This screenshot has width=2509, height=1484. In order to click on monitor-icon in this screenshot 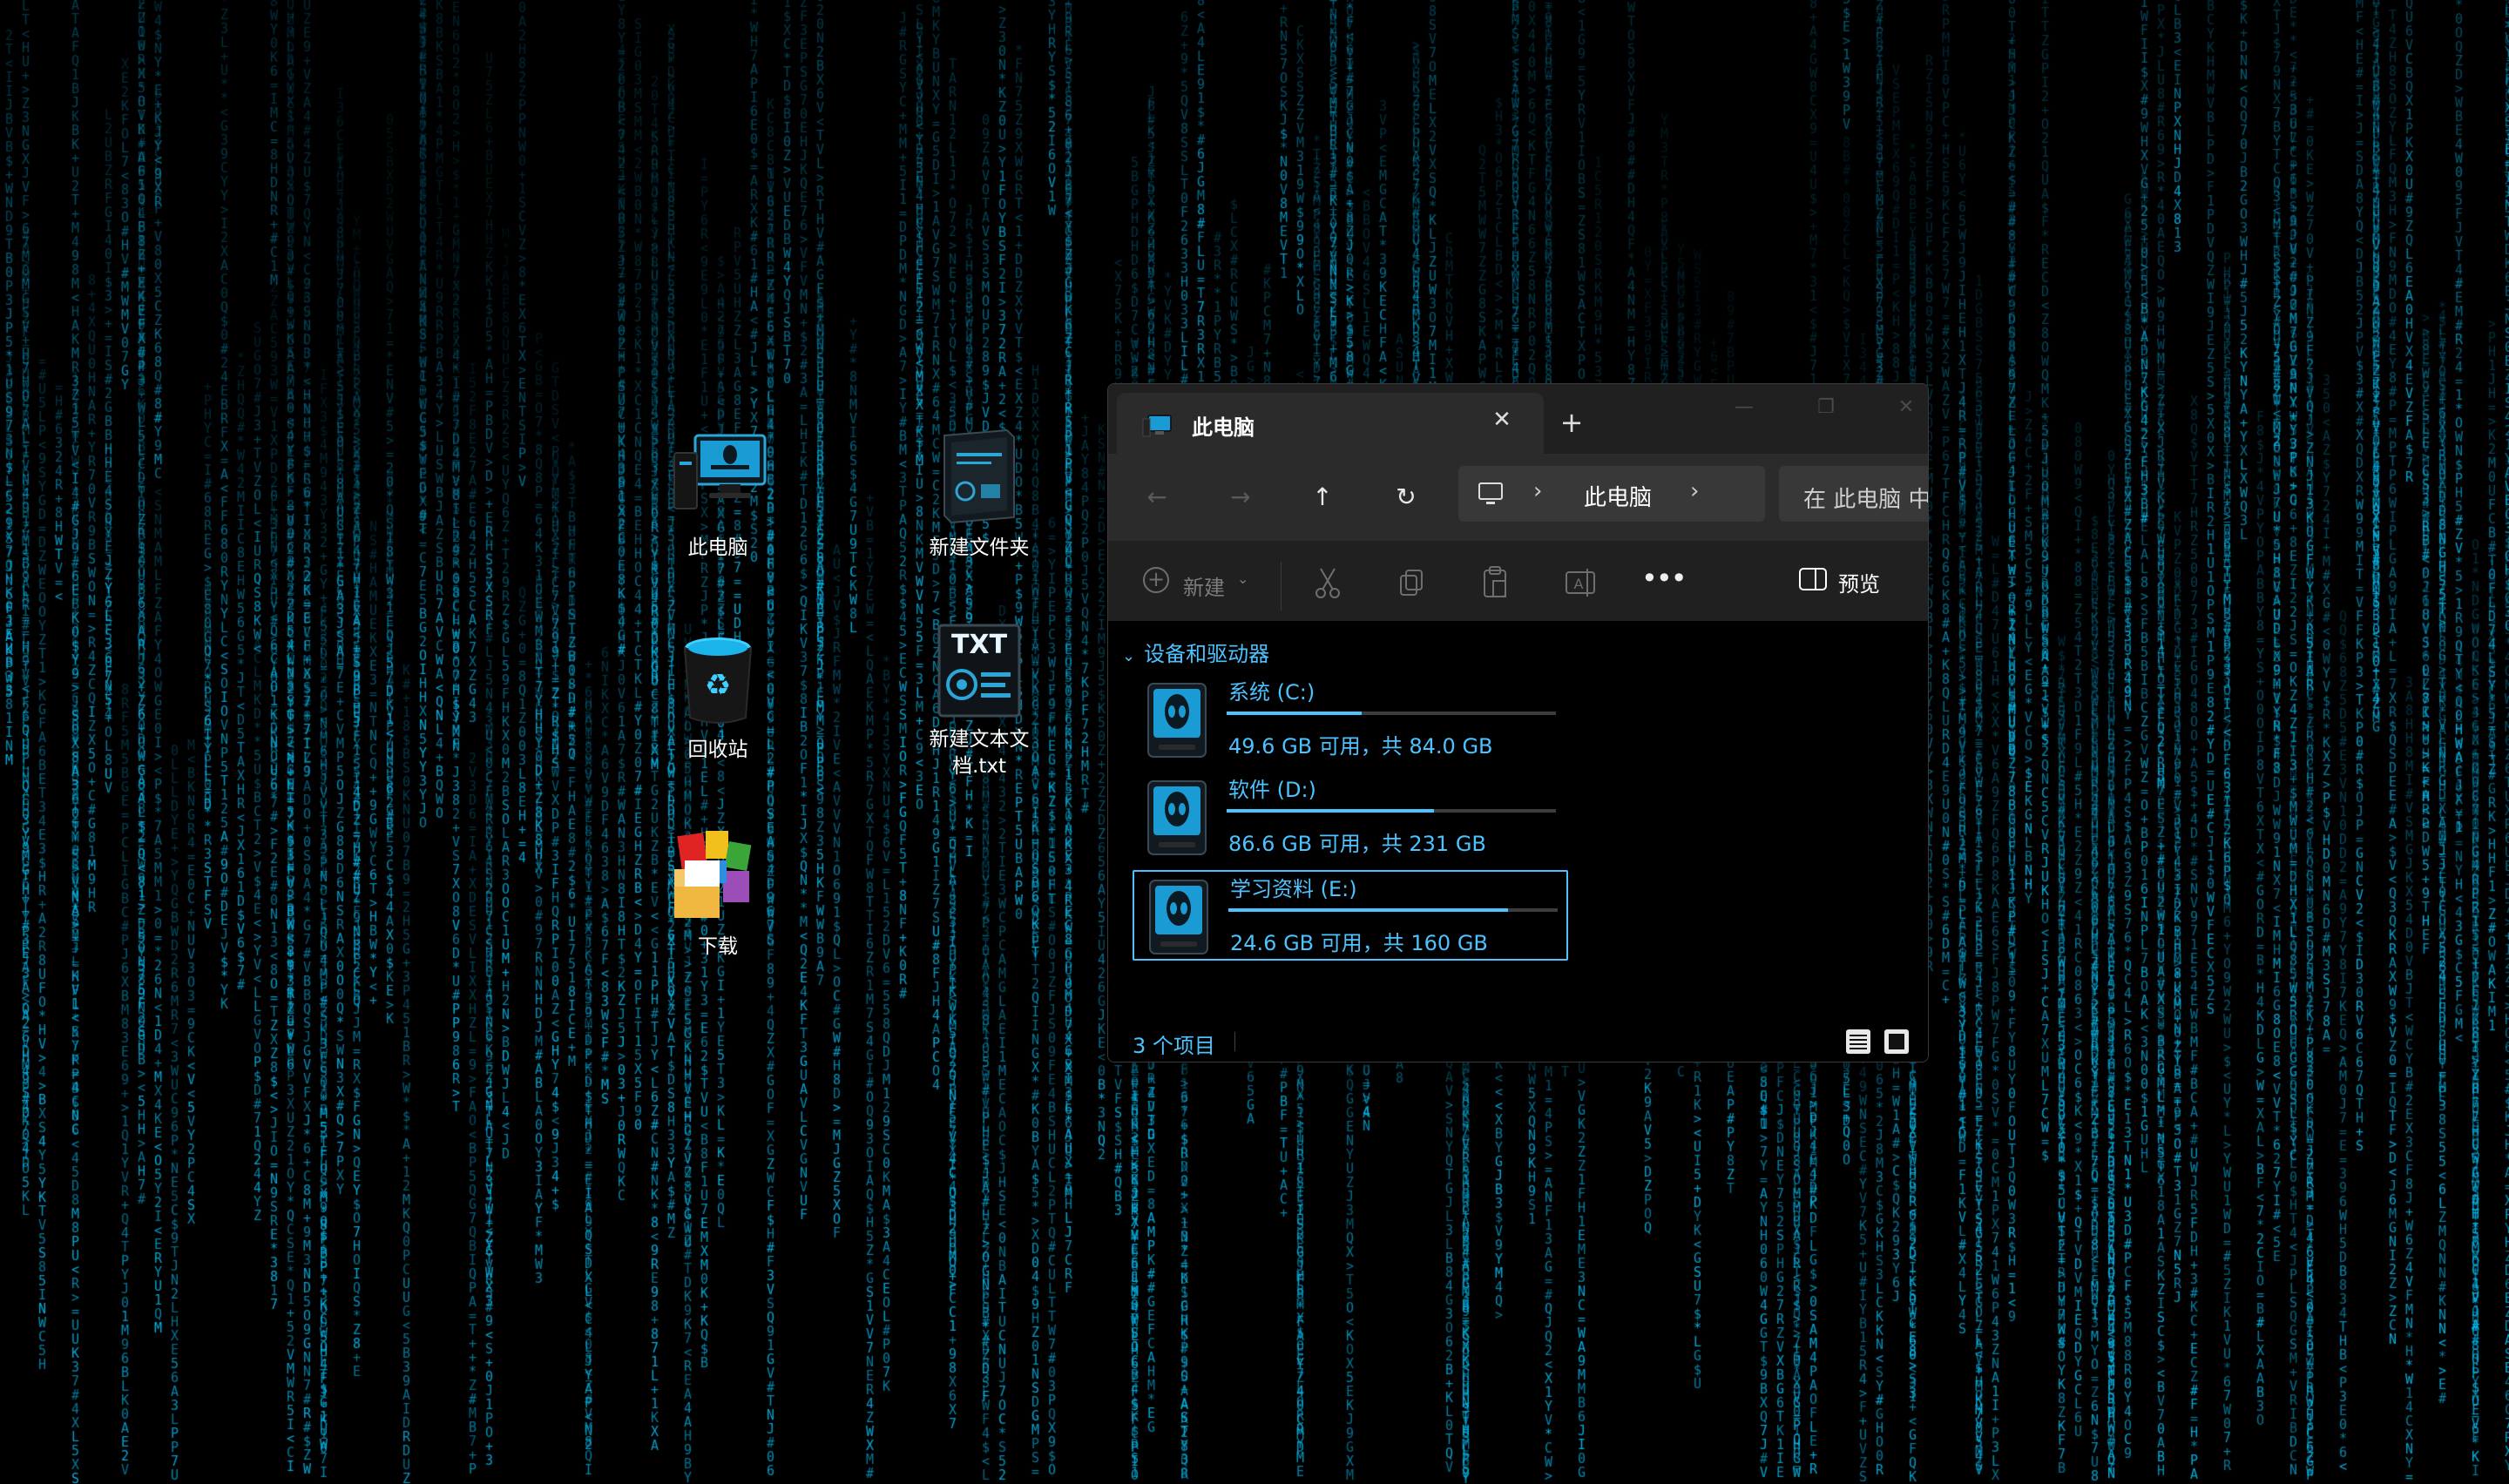, I will do `click(1491, 495)`.